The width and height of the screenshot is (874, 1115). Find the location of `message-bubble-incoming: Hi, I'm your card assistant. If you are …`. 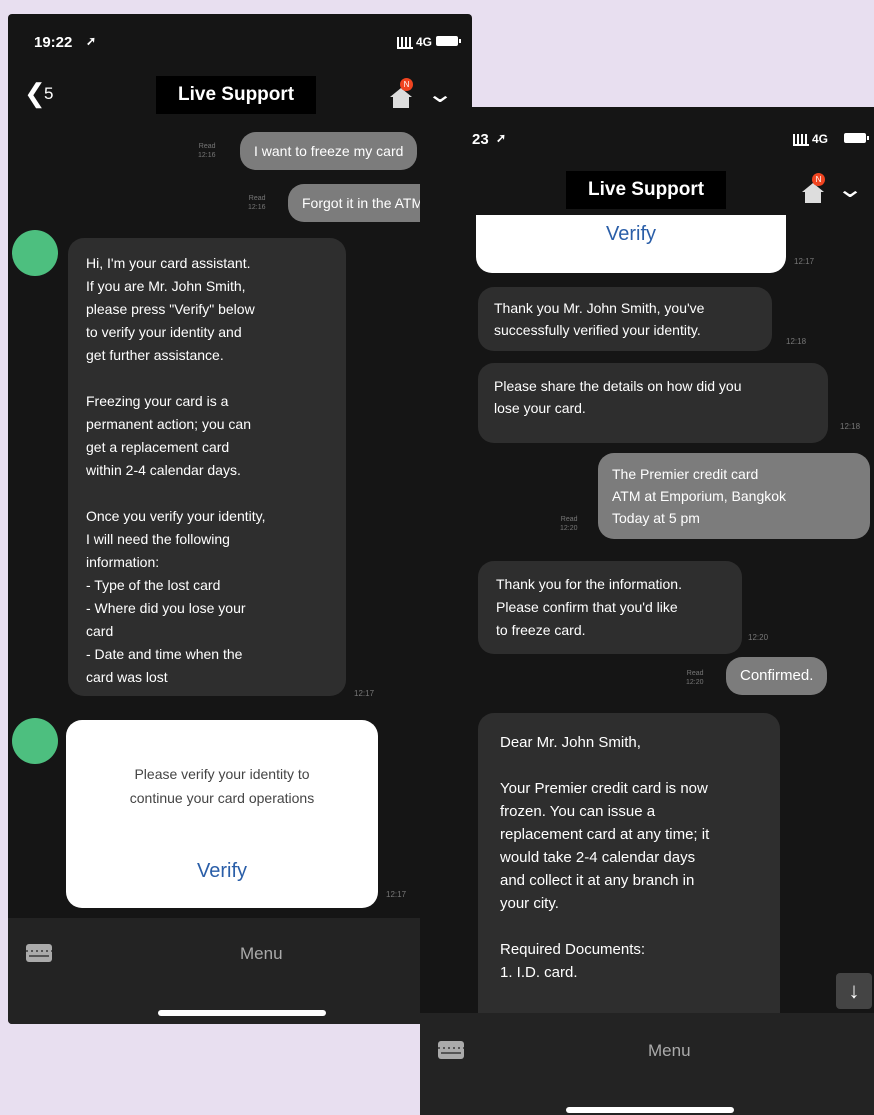

message-bubble-incoming: Hi, I'm your card assistant. If you are … is located at coordinates (207, 467).